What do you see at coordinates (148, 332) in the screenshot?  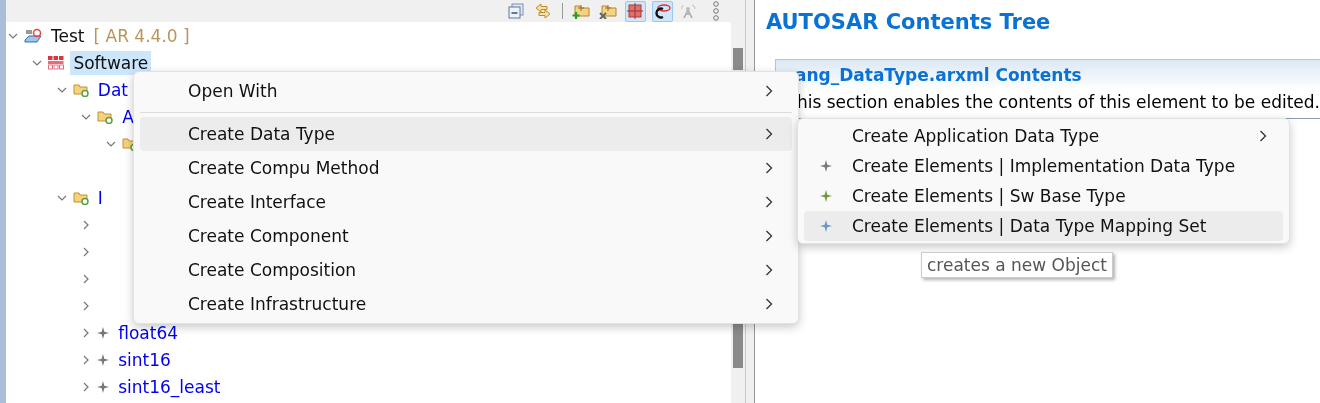 I see `tree-item: float64` at bounding box center [148, 332].